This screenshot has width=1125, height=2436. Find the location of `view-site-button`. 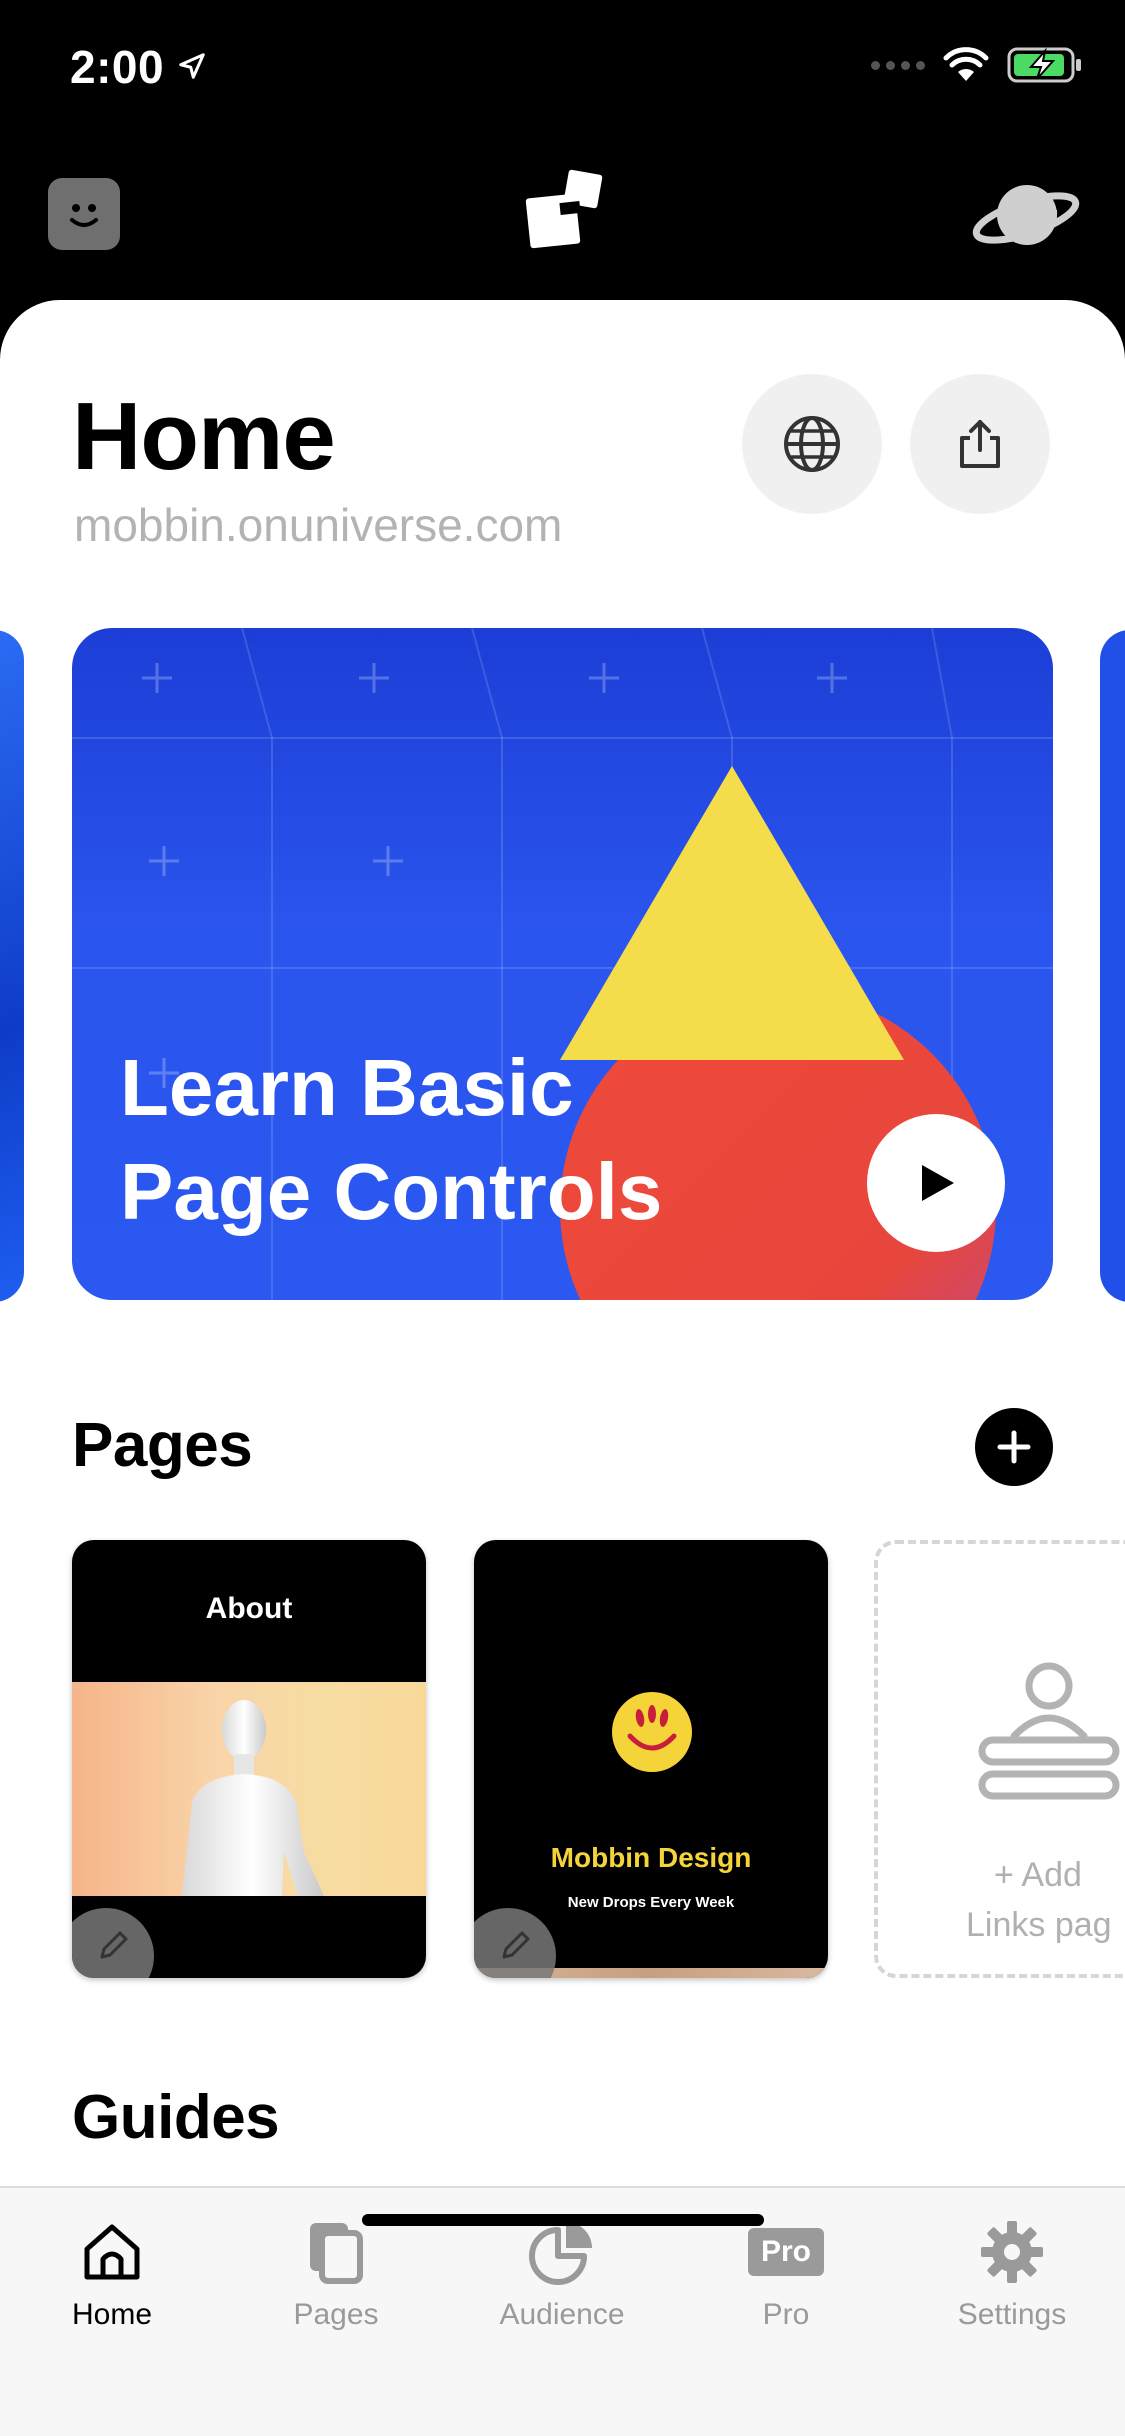

view-site-button is located at coordinates (812, 444).